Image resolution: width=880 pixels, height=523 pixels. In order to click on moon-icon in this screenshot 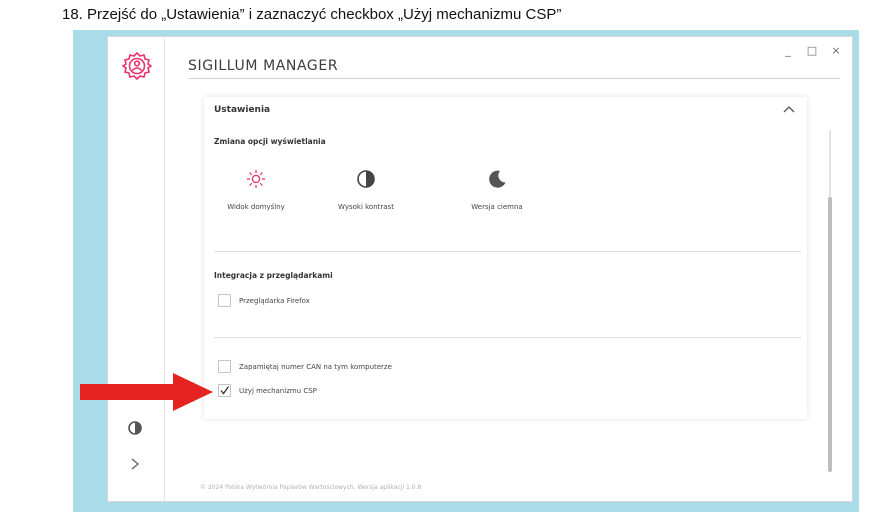, I will do `click(497, 179)`.